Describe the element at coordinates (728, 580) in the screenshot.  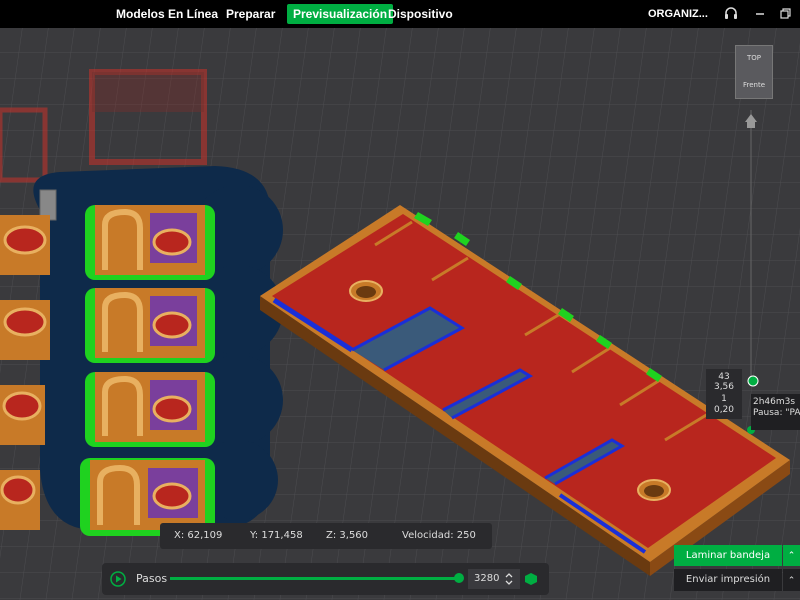
I see `send-print-button: Enviar impresión` at that location.